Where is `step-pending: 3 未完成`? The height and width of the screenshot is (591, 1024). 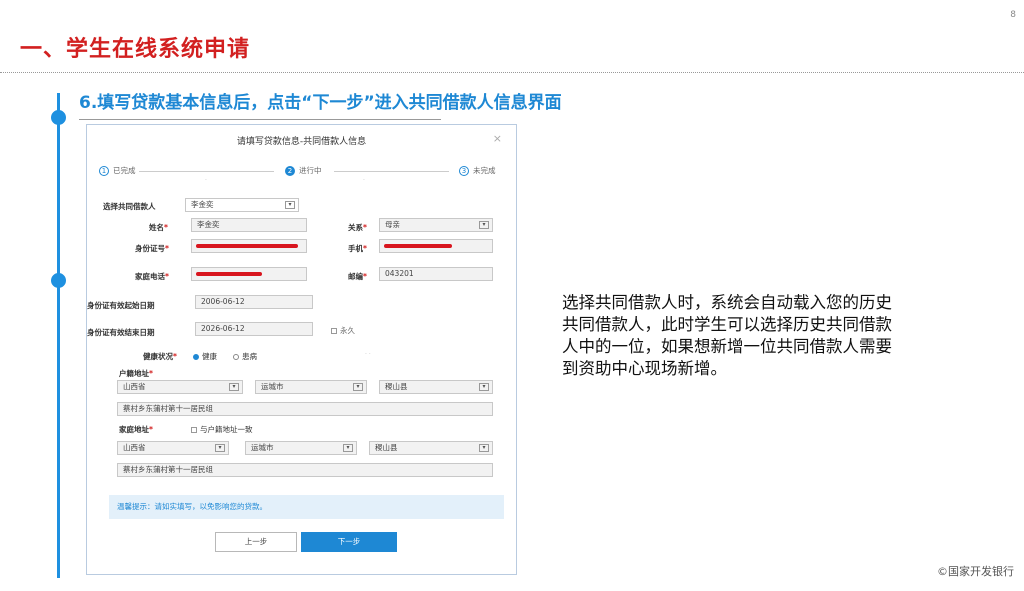 step-pending: 3 未完成 is located at coordinates (477, 170).